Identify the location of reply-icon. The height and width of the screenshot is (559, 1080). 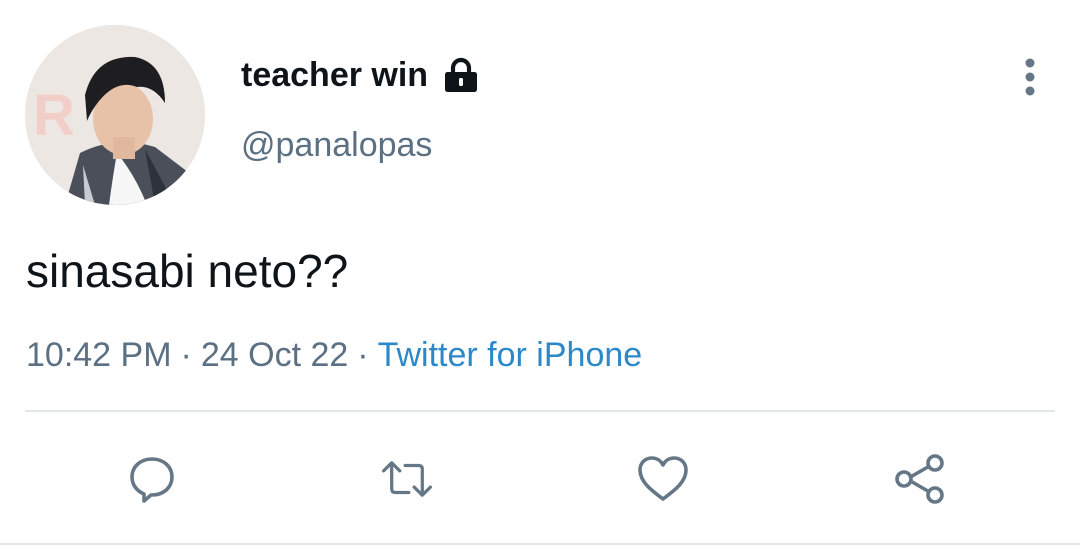
(152, 480).